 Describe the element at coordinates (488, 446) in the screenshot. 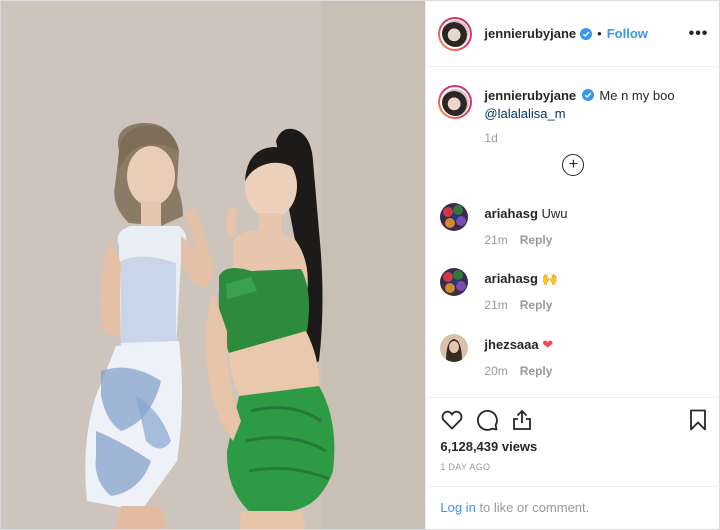

I see `view-count: 6,128,439 views` at that location.